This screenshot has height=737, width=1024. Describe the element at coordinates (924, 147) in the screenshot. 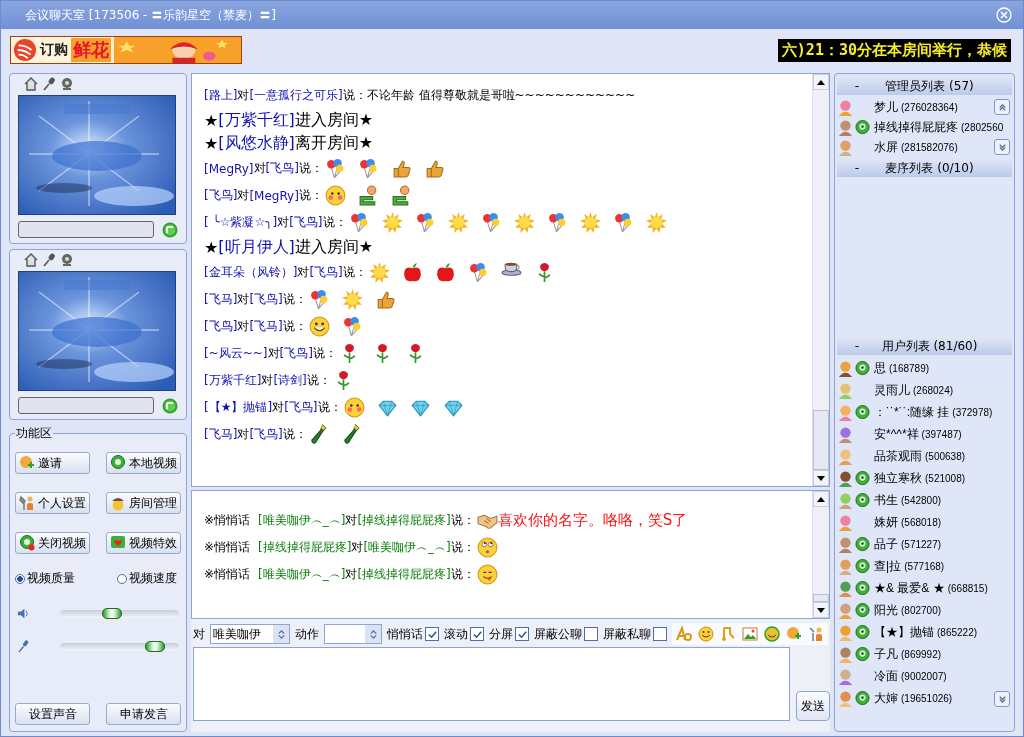

I see `member-row: 水屏 (281582076)` at that location.